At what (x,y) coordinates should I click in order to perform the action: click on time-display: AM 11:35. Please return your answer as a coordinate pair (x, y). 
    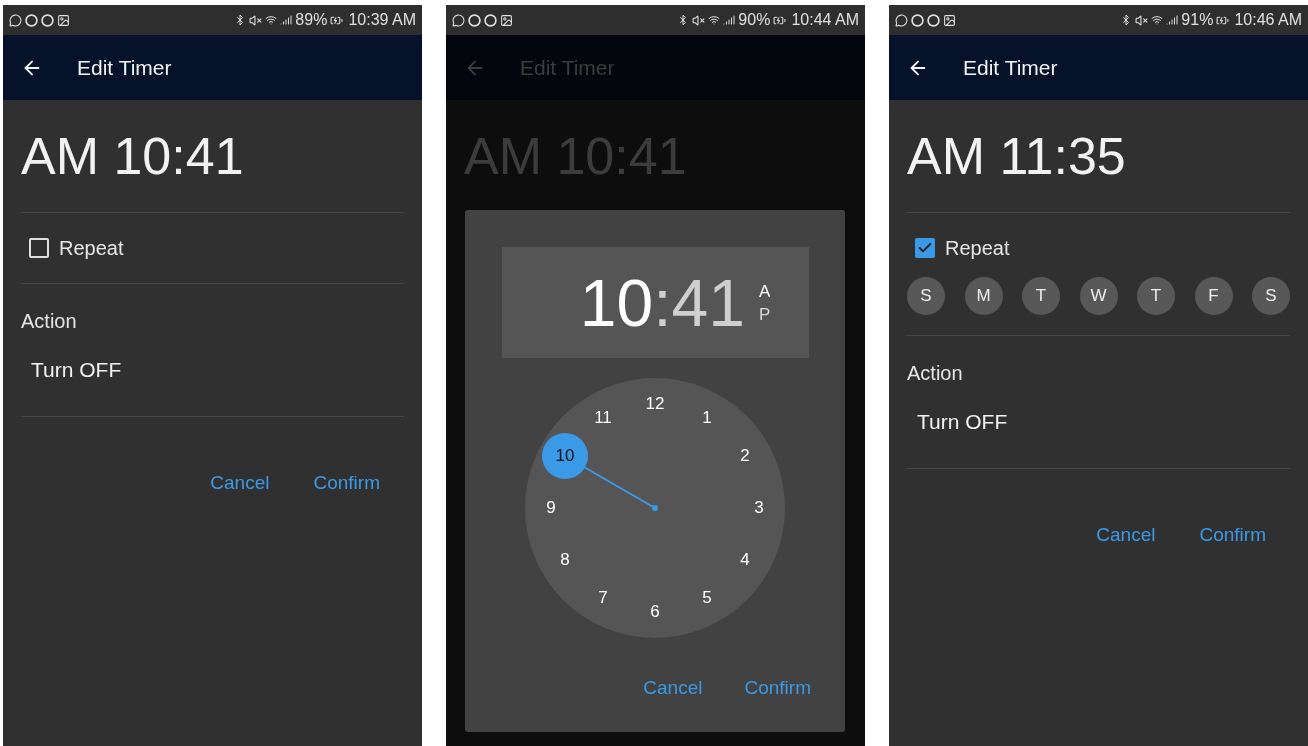
    Looking at the image, I should click on (1098, 156).